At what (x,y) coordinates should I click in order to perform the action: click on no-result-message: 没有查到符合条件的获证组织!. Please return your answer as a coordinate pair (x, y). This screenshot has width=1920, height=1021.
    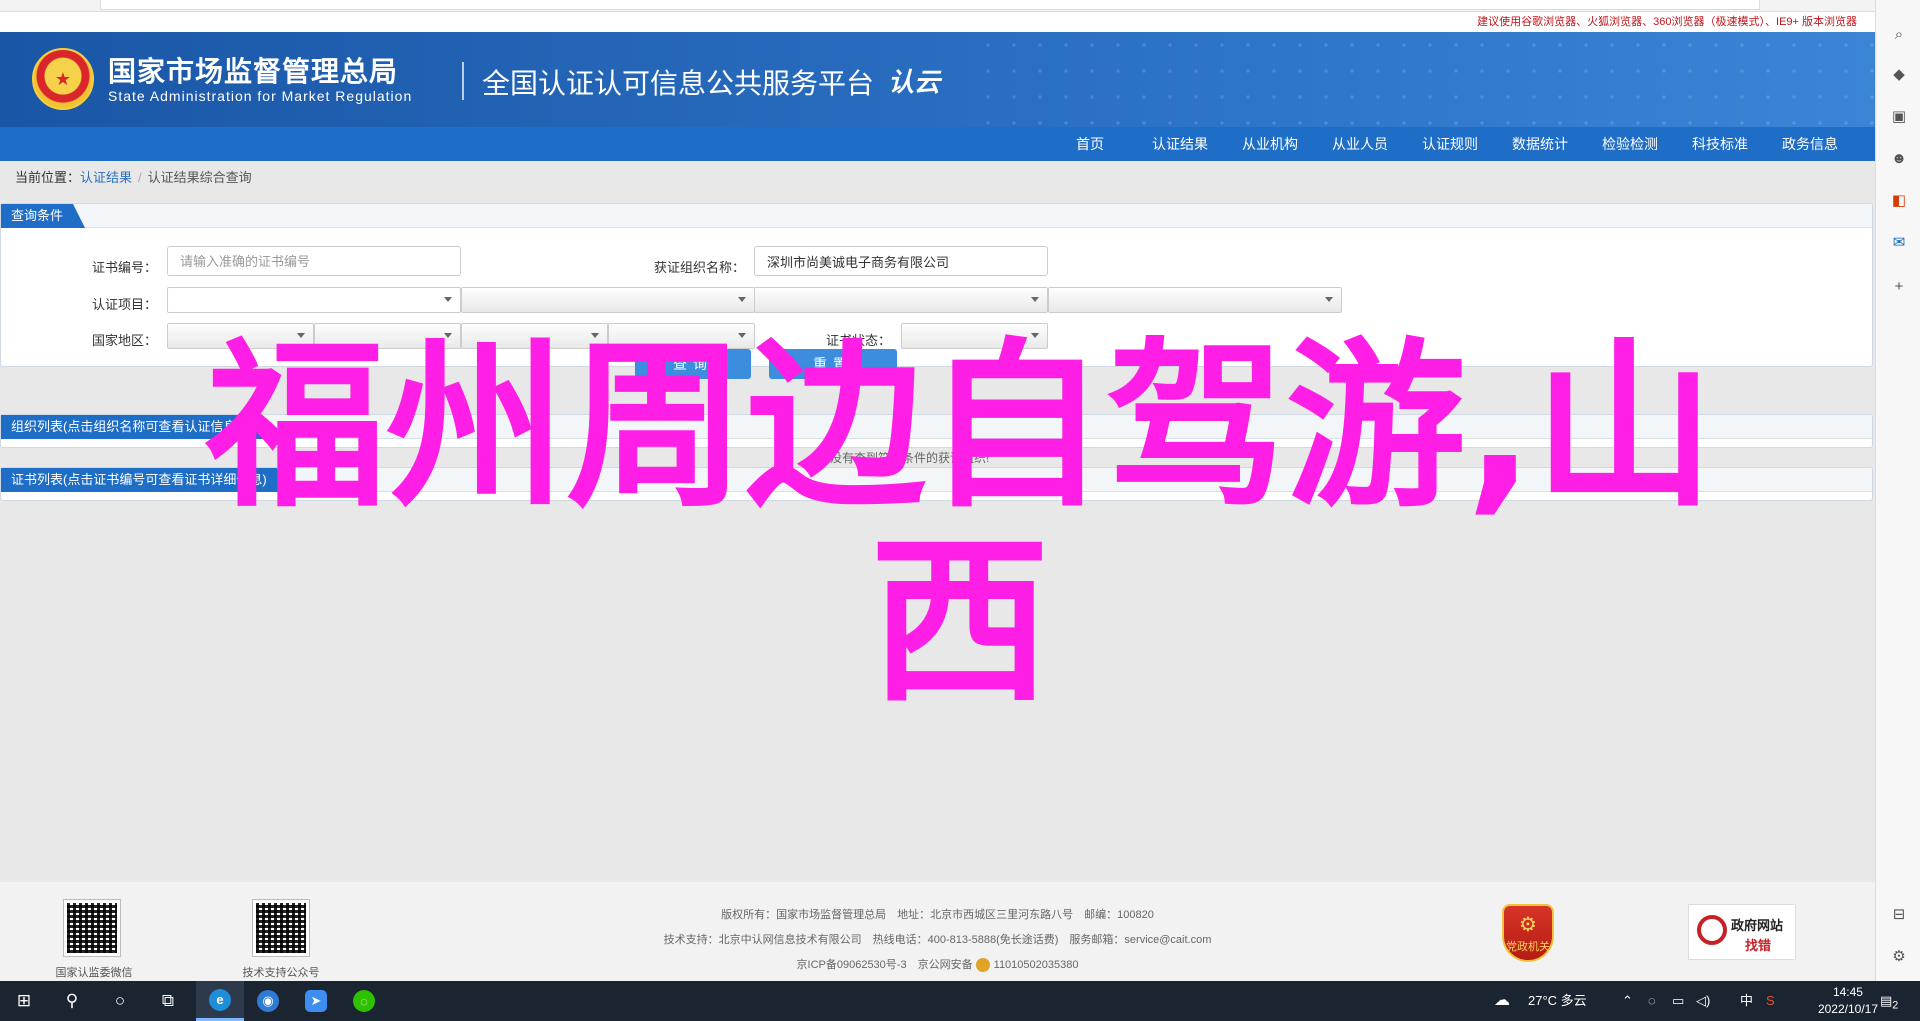
    Looking at the image, I should click on (910, 458).